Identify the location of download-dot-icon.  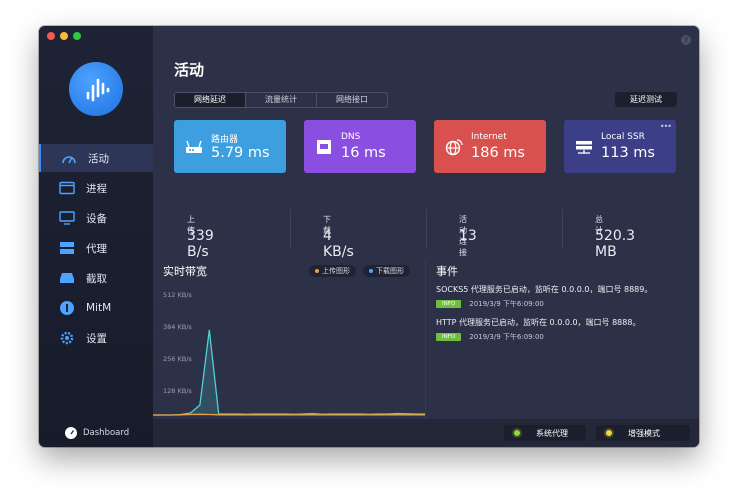
(371, 271).